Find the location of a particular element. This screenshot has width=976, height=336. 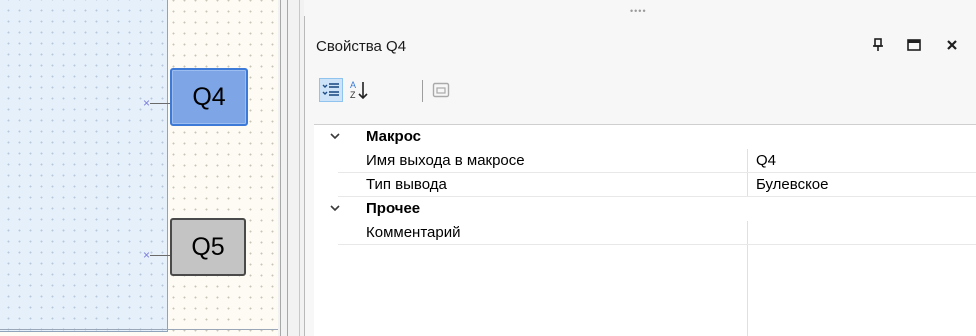

output-block-q5: Q5 is located at coordinates (208, 247).